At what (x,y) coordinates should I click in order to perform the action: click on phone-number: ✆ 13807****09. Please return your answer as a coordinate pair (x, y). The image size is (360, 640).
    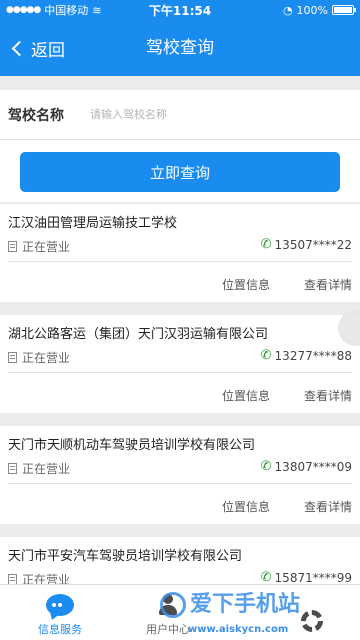
    Looking at the image, I should click on (306, 466).